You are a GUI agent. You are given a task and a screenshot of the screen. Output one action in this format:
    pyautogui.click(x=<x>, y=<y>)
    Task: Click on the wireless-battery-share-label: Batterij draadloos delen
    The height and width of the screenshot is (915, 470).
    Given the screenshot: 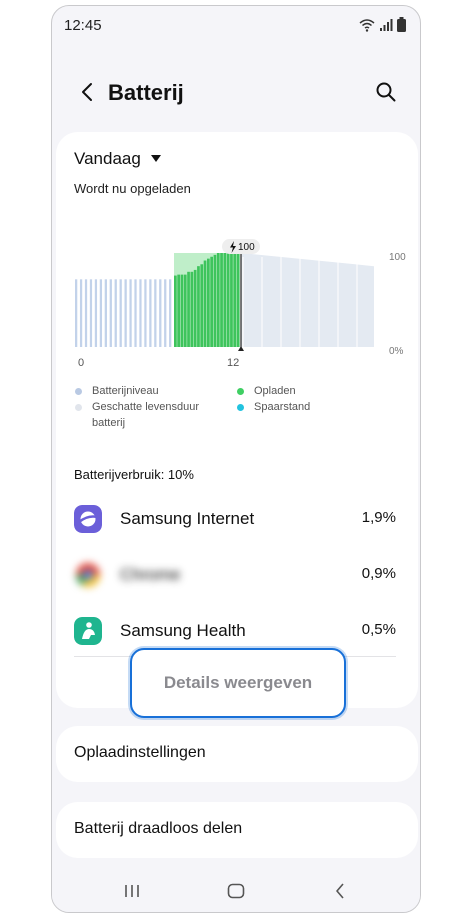 What is the action you would take?
    pyautogui.click(x=158, y=828)
    